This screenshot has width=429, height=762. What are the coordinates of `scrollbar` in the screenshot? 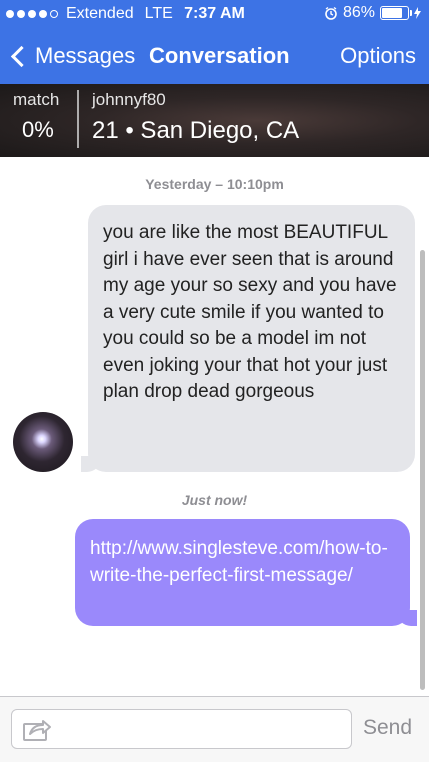 It's located at (422, 470).